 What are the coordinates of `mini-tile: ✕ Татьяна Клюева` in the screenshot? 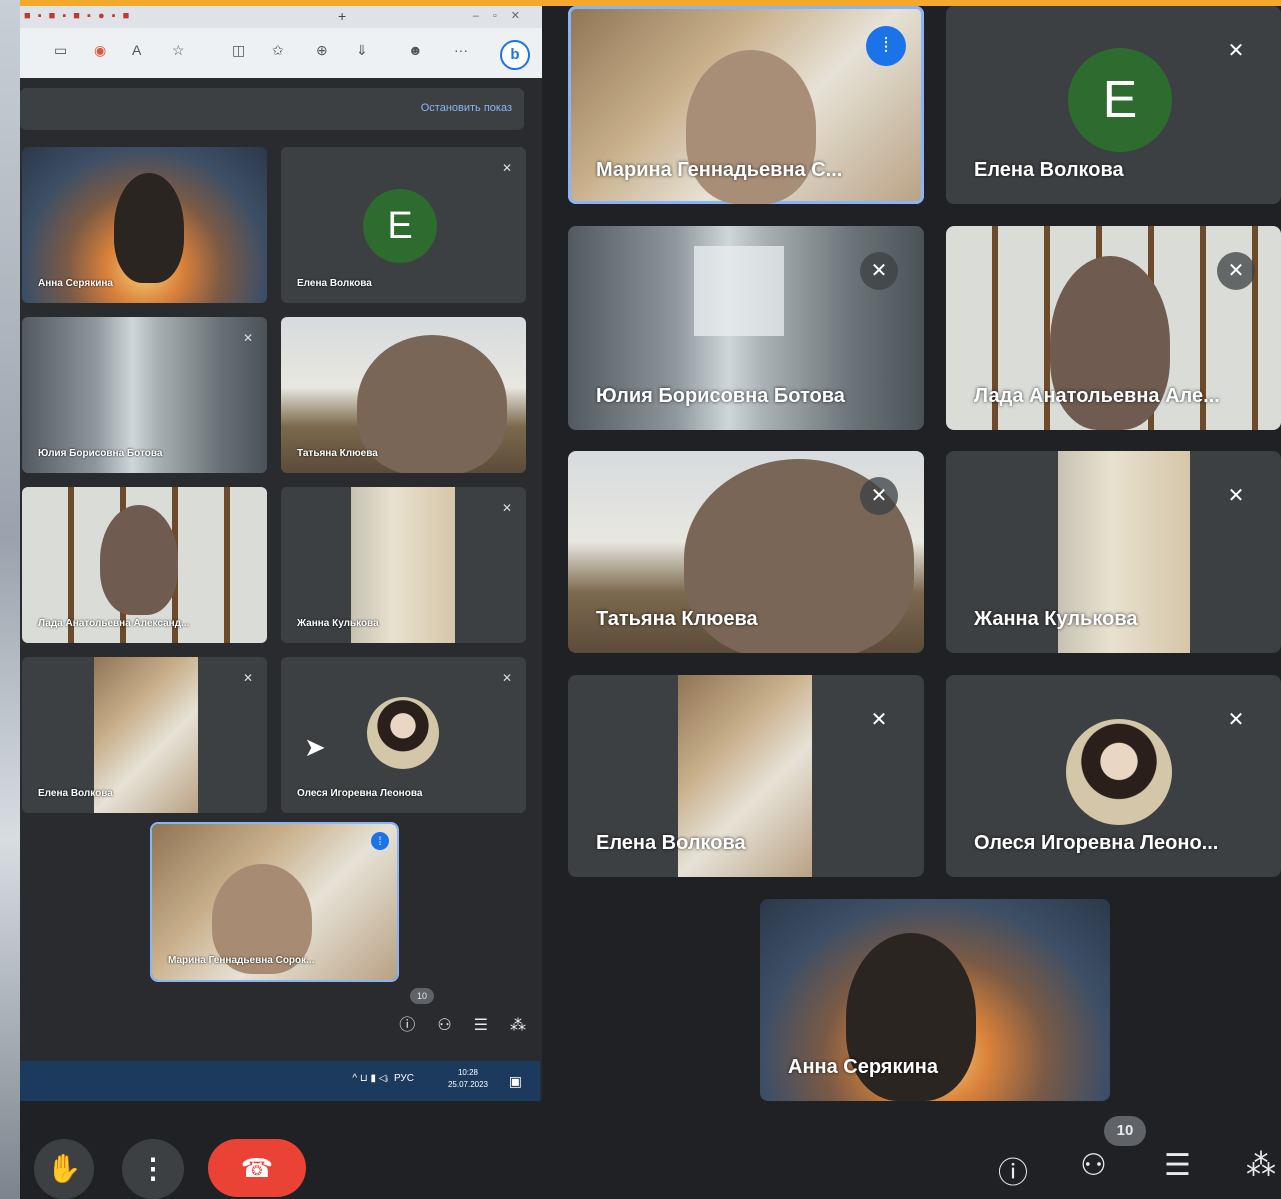 It's located at (403, 395).